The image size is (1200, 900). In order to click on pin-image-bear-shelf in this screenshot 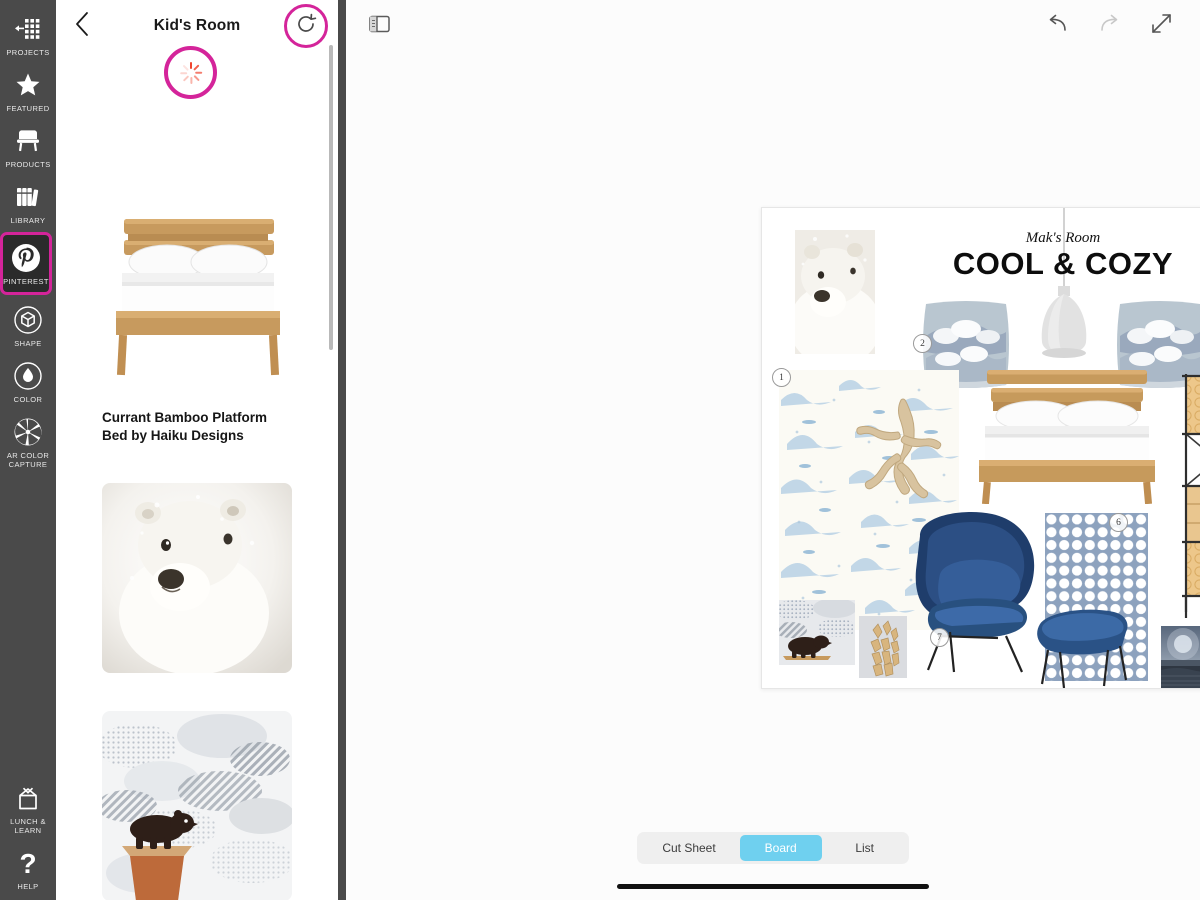, I will do `click(197, 805)`.